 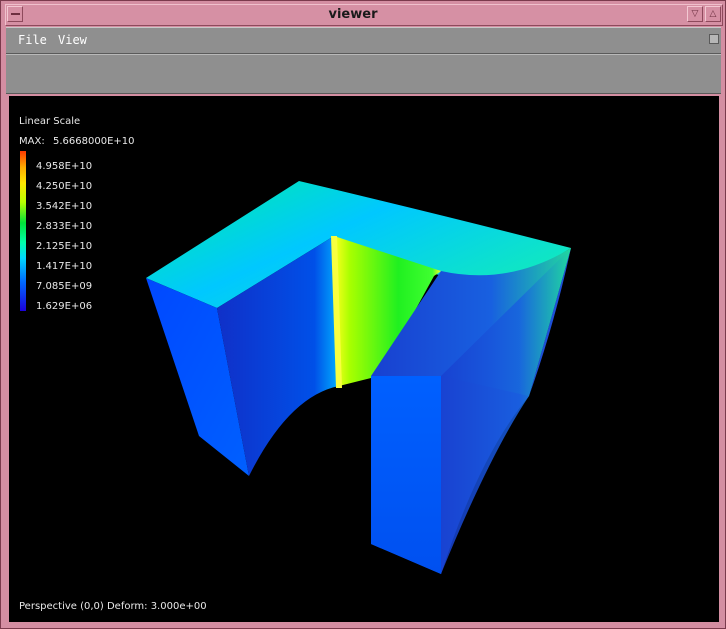 I want to click on maximize-icon: △, so click(x=713, y=14).